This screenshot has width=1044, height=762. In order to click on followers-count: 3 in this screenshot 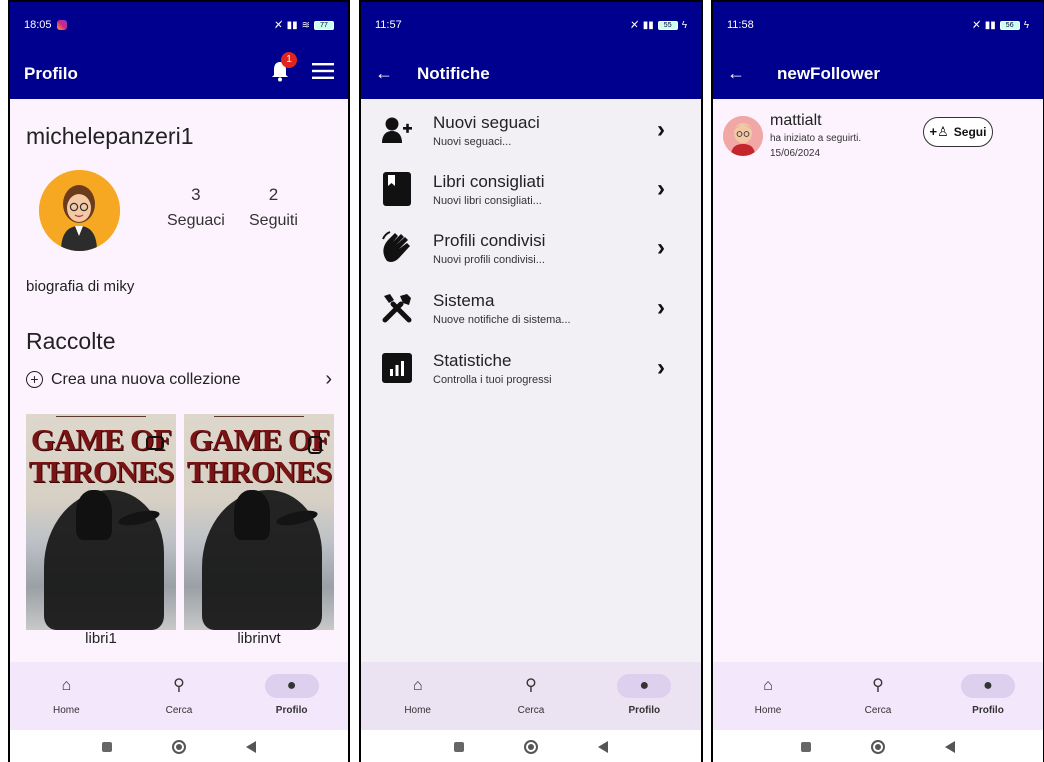, I will do `click(196, 194)`.